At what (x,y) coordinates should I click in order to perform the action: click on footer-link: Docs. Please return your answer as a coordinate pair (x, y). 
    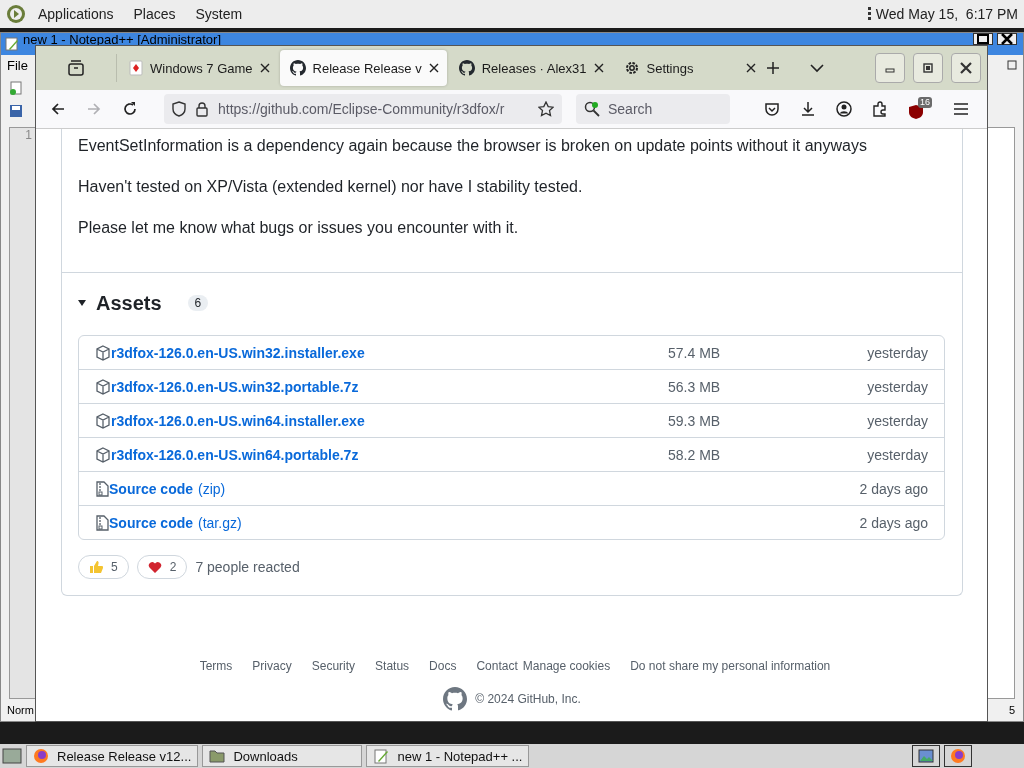
    Looking at the image, I should click on (443, 666).